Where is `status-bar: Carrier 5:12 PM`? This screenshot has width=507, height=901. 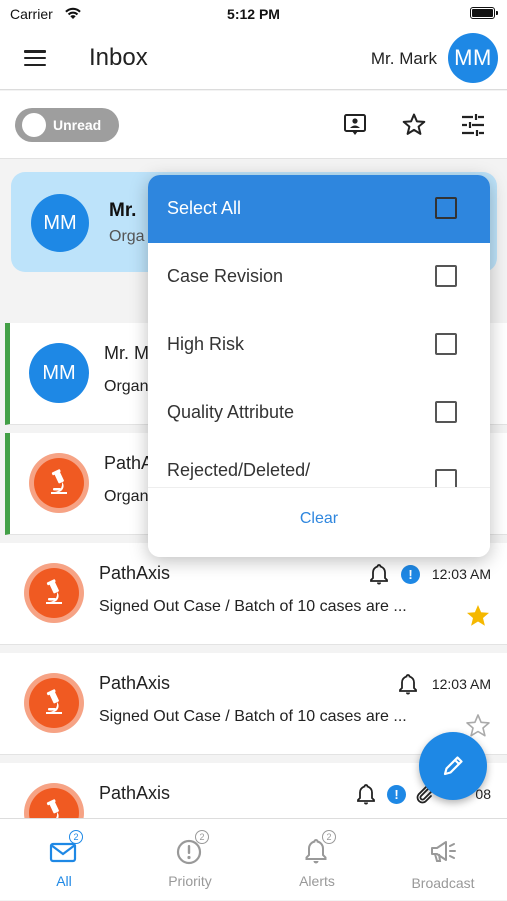 status-bar: Carrier 5:12 PM is located at coordinates (253, 15).